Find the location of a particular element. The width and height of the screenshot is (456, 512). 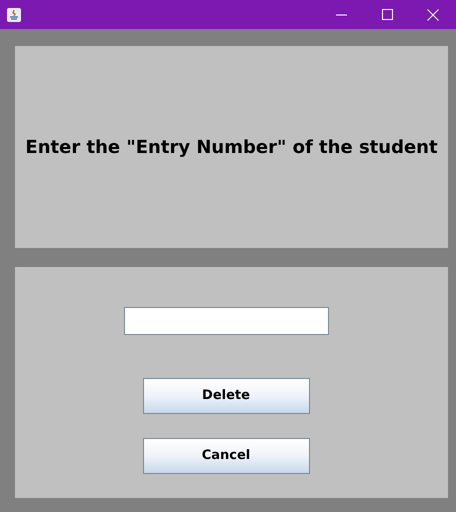

dialog-button: Delete is located at coordinates (226, 396).